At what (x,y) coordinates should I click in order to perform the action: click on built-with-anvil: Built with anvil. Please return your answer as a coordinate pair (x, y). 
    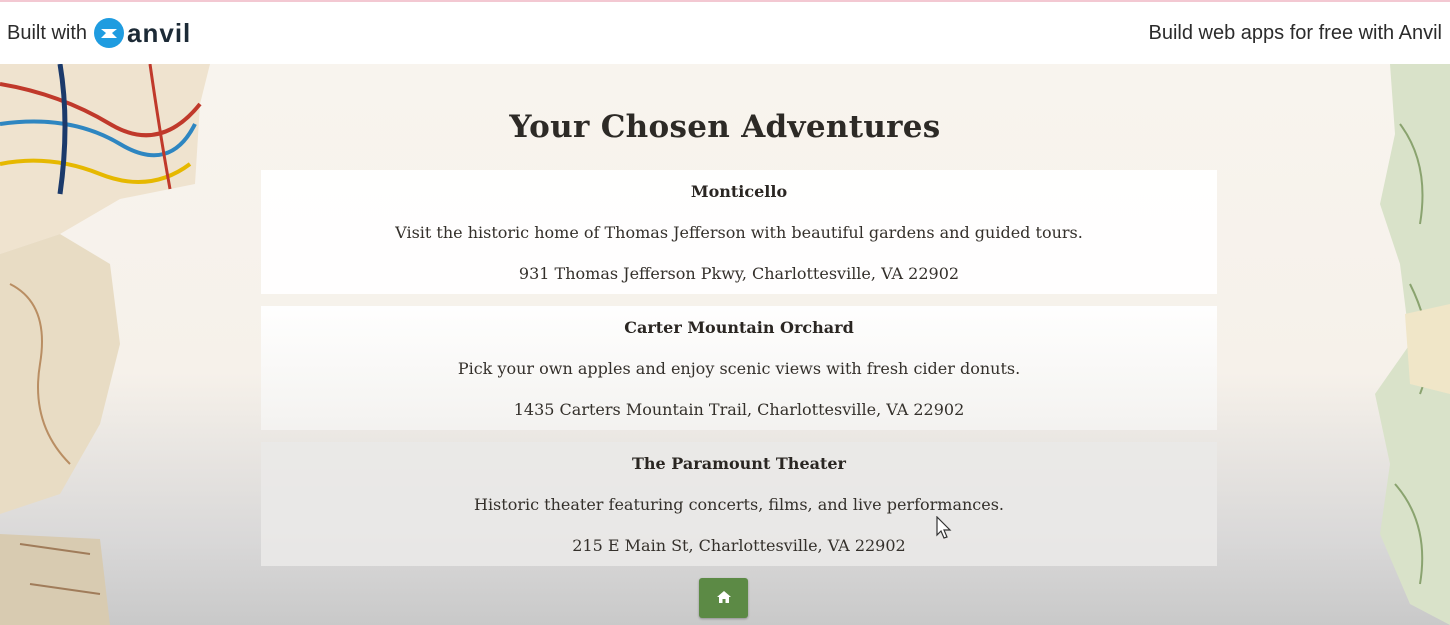
    Looking at the image, I should click on (99, 33).